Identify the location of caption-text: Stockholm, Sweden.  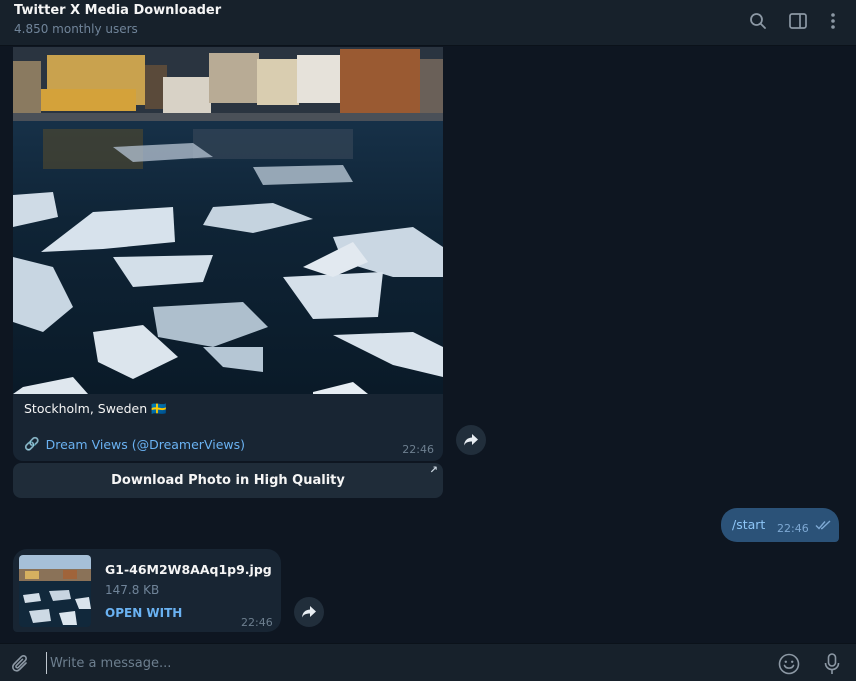
(86, 408).